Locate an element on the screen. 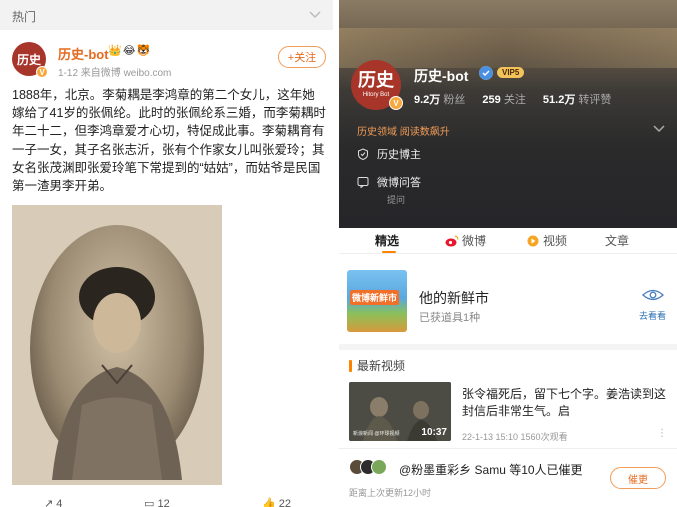 Image resolution: width=677 pixels, height=507 pixels. more-options-icon: ⋮ is located at coordinates (662, 433).